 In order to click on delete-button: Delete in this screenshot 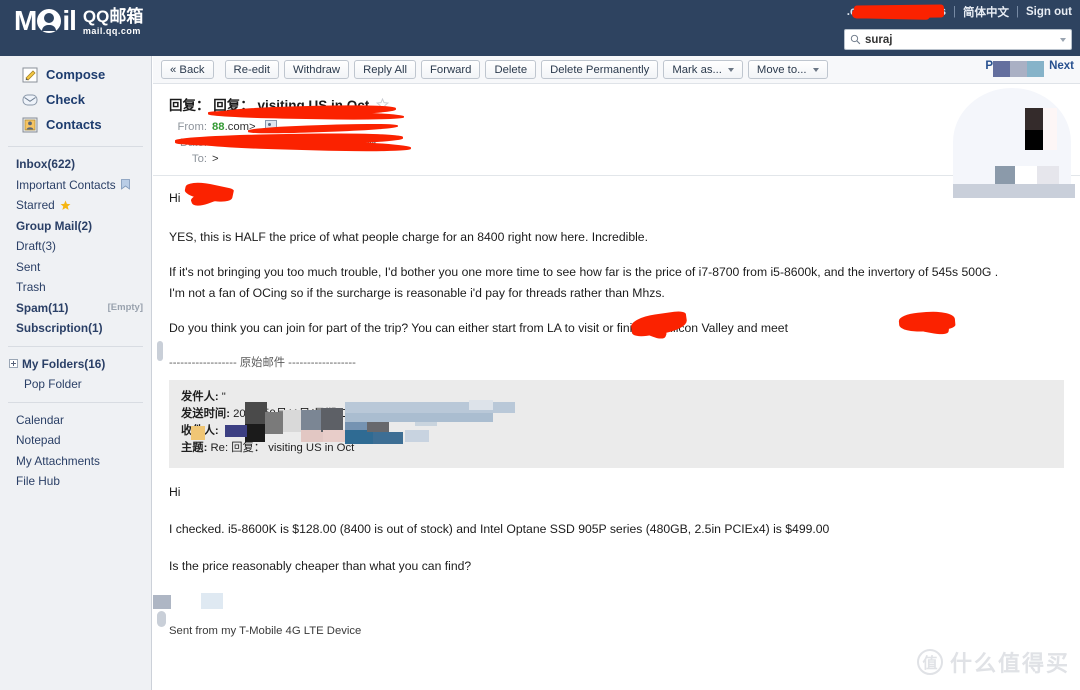, I will do `click(511, 69)`.